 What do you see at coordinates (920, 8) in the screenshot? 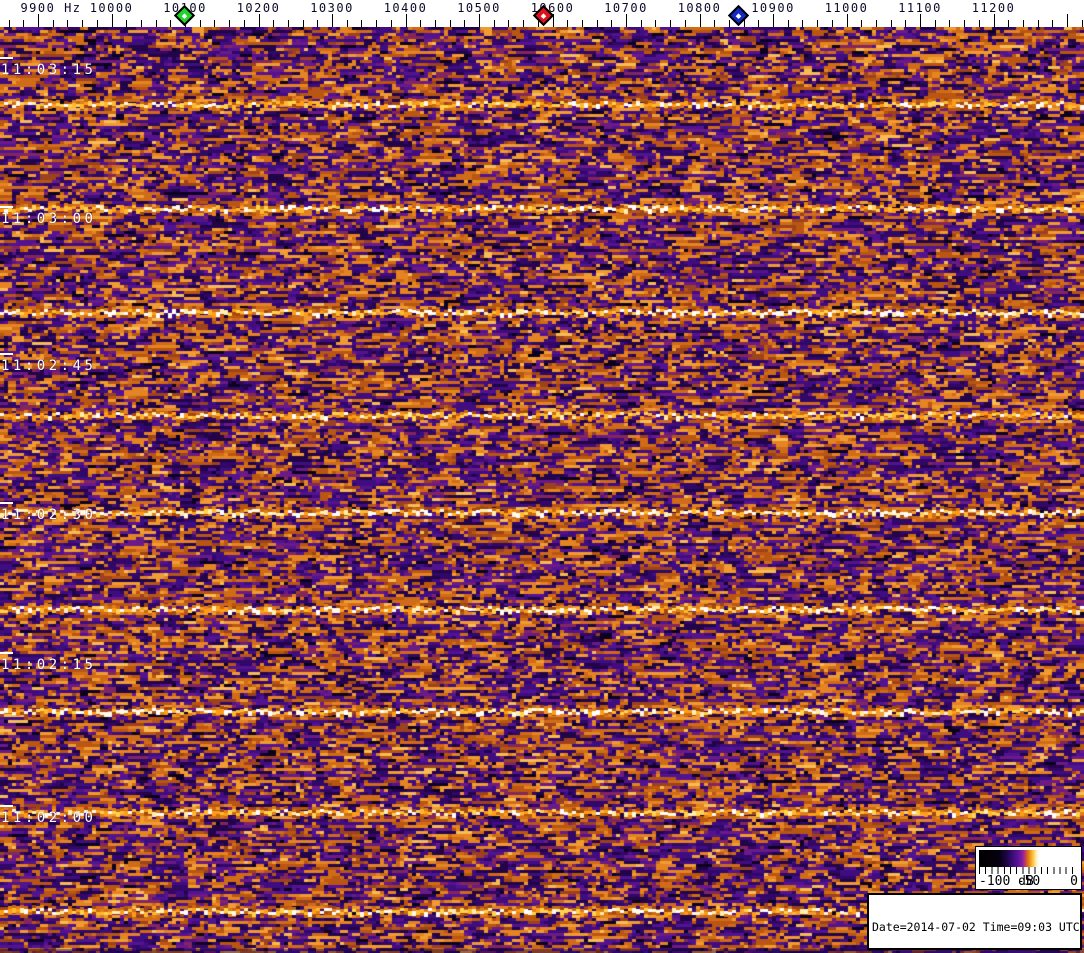
I see `freq-axis-label: 11100` at bounding box center [920, 8].